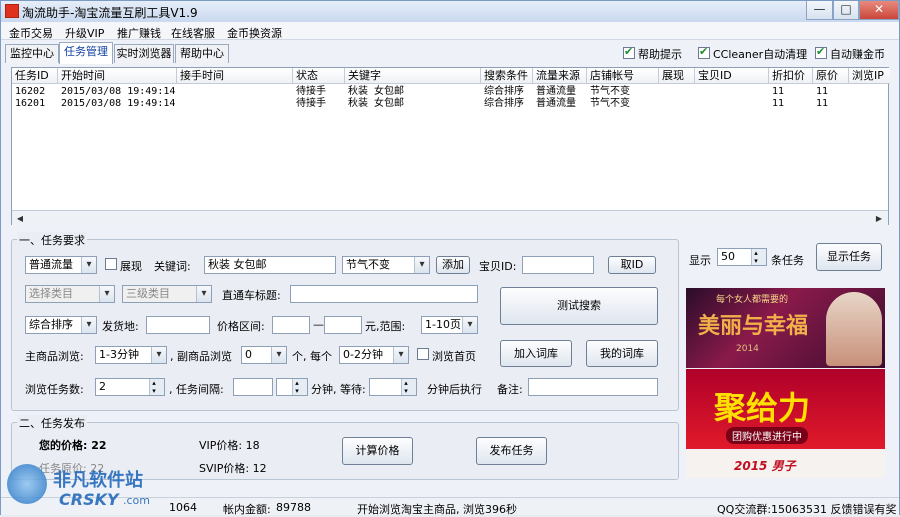 This screenshot has width=900, height=517. I want to click on tab-monitor: 监控中心, so click(32, 53).